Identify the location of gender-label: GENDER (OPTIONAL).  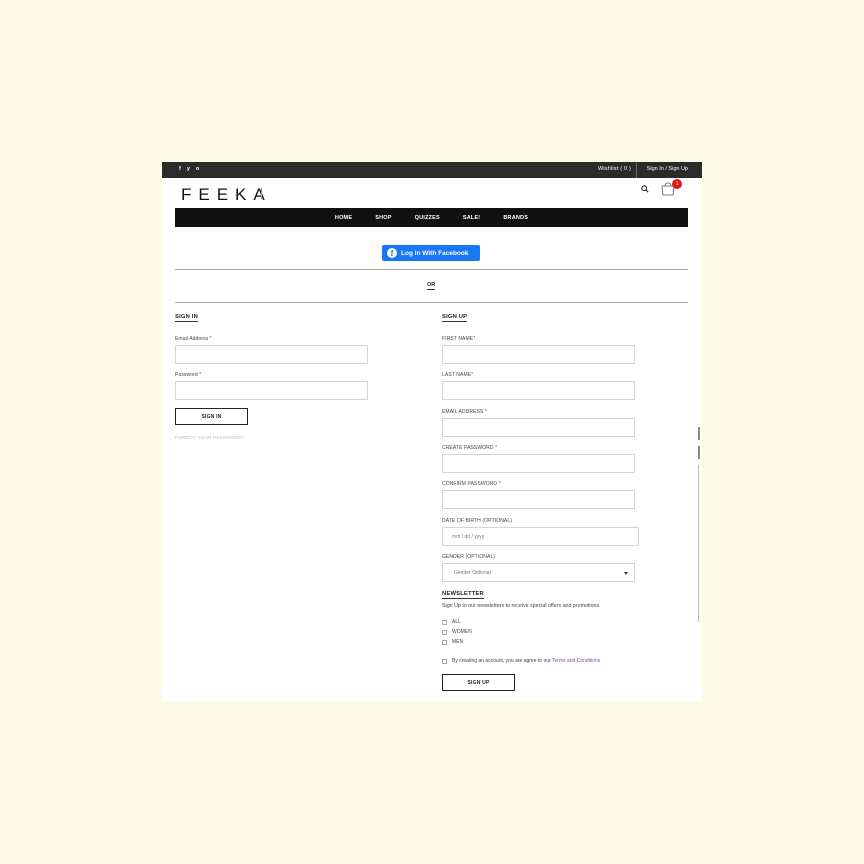
(469, 557).